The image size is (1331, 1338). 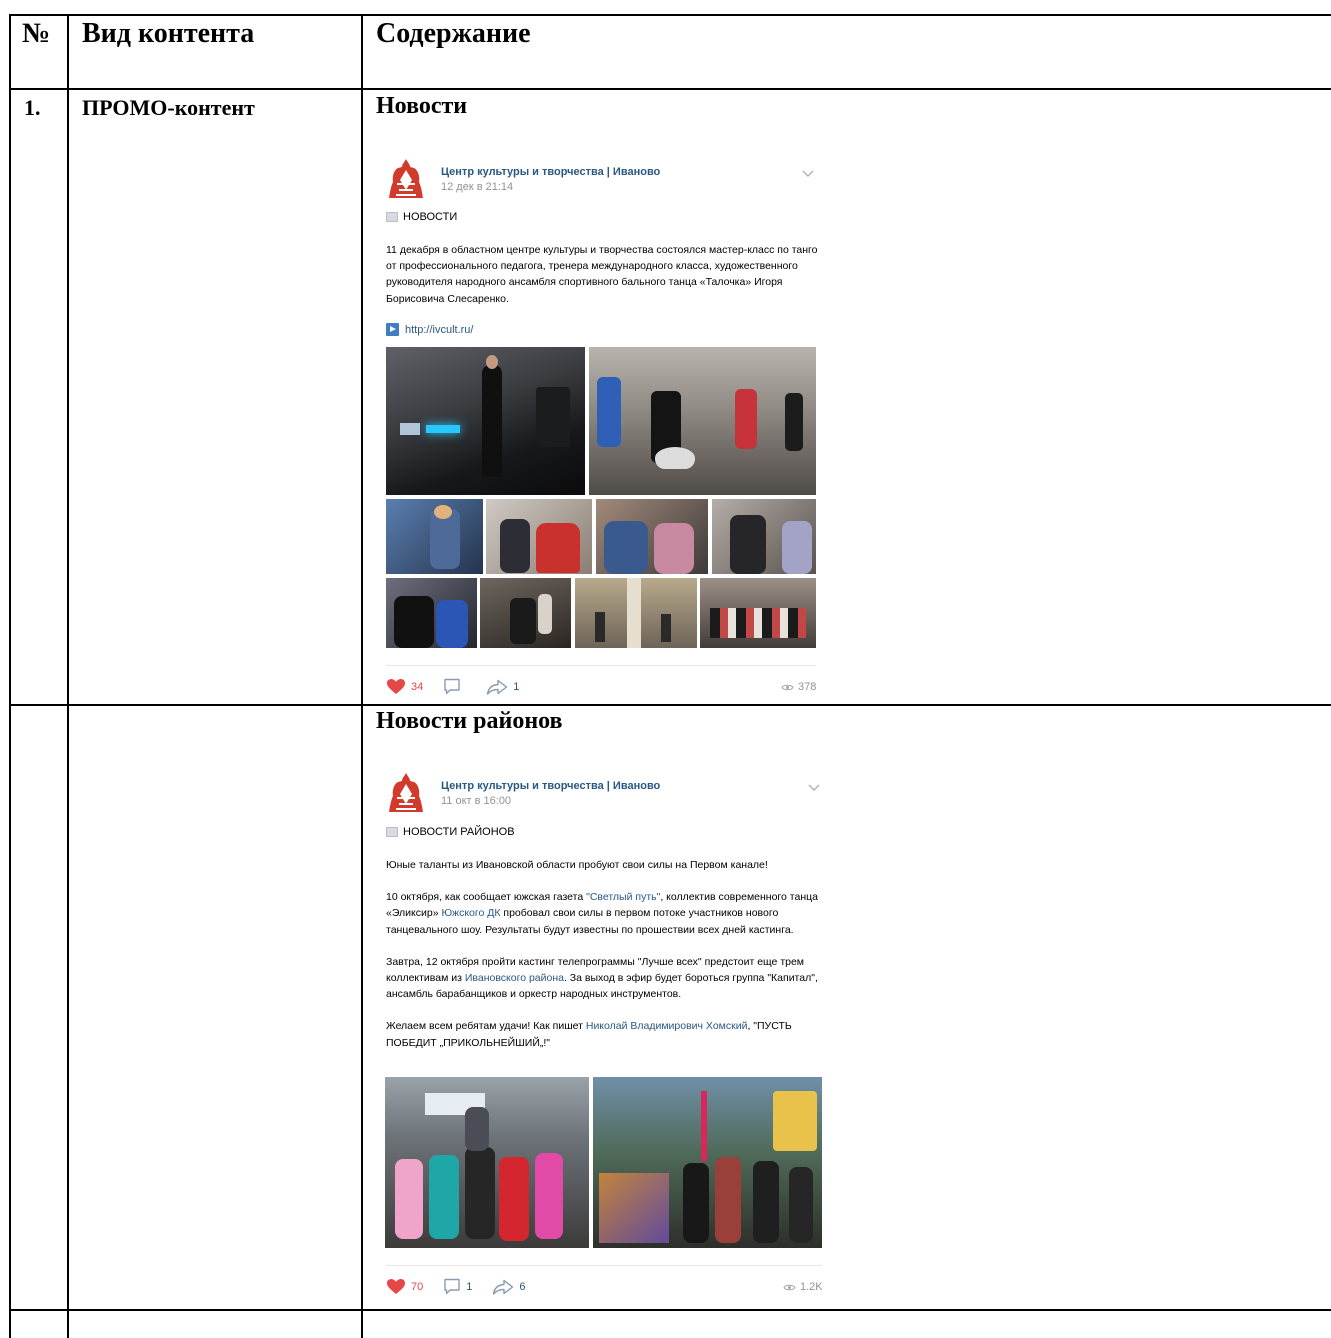 What do you see at coordinates (476, 801) in the screenshot?
I see `post-date: 11 окт в 16:00` at bounding box center [476, 801].